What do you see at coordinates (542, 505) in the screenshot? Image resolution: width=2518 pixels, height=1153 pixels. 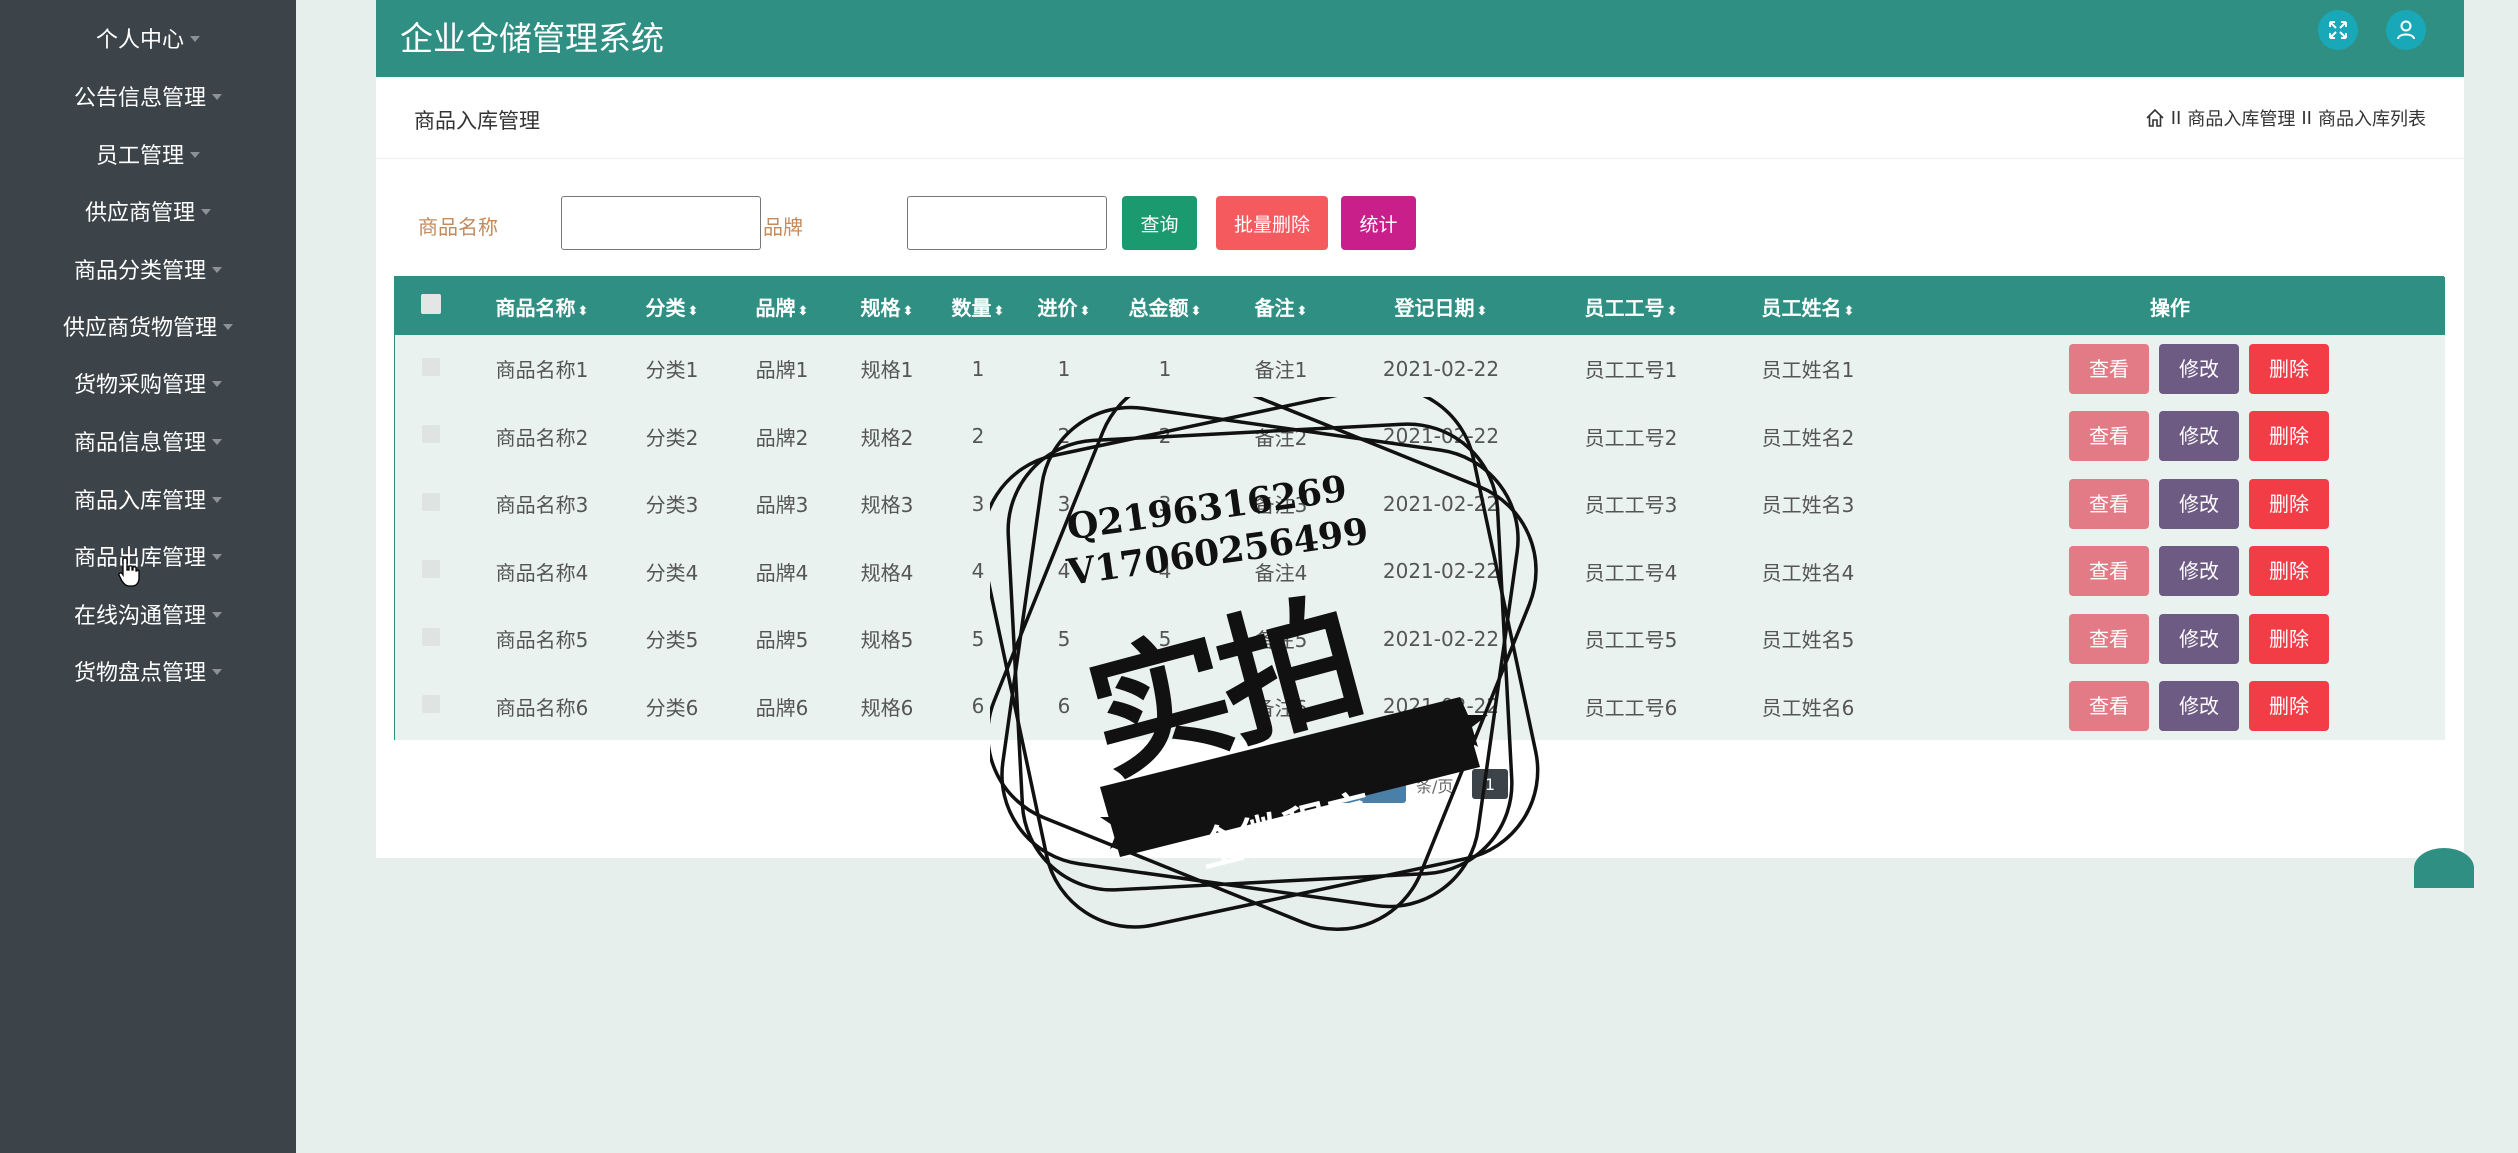 I see `cell-goods-name: 商品名称3` at bounding box center [542, 505].